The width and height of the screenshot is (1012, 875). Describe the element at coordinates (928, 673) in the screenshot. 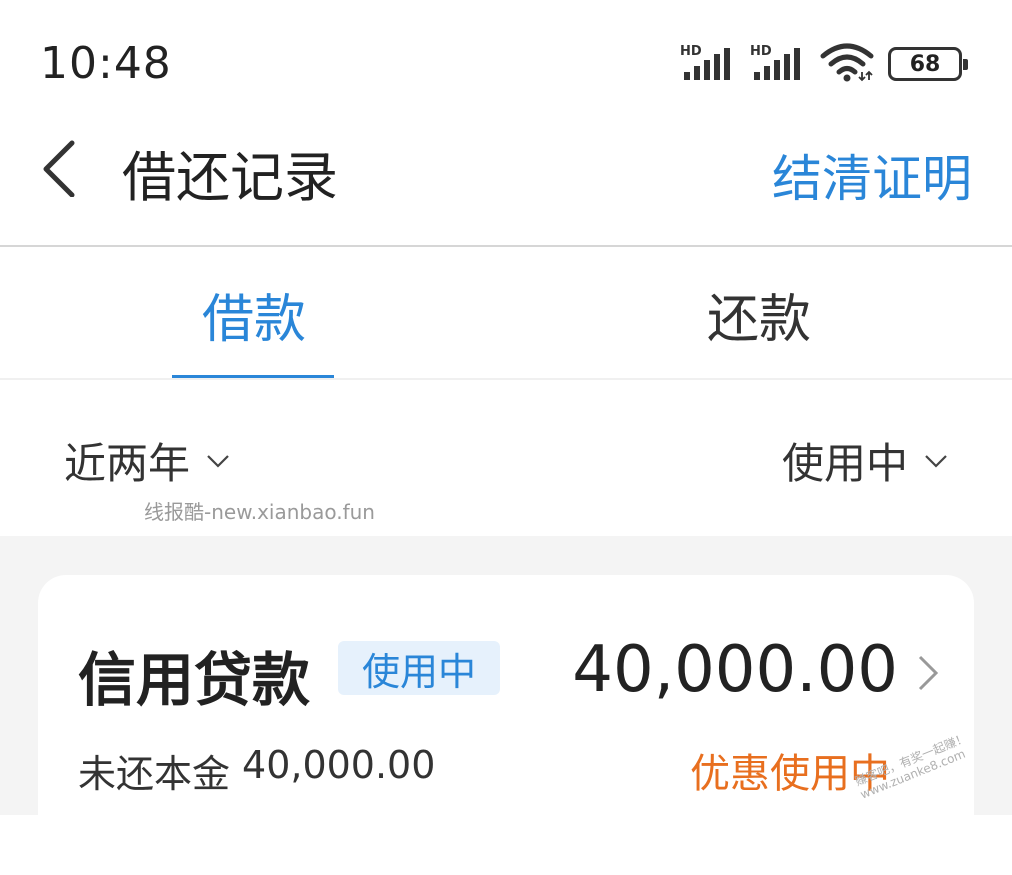

I see `chevron-right-icon` at that location.